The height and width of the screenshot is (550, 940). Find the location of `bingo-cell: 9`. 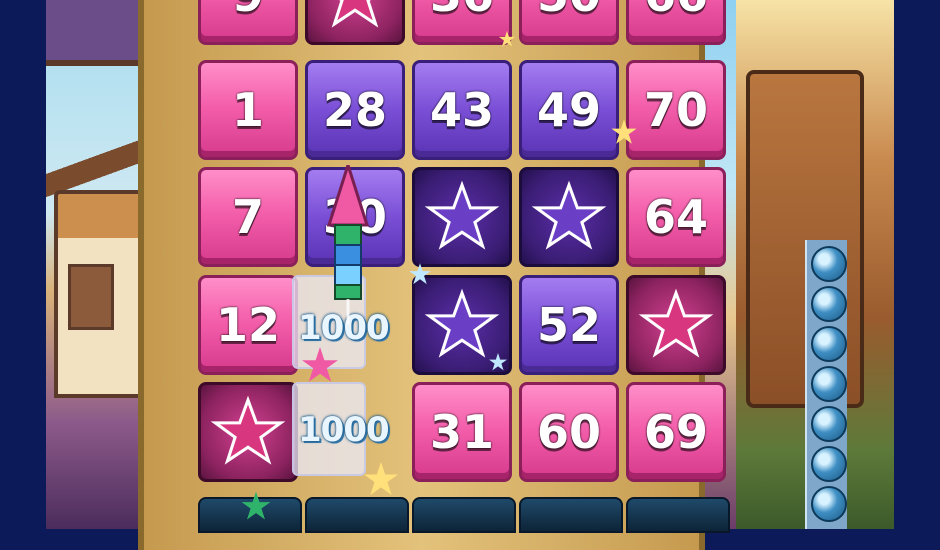

bingo-cell: 9 is located at coordinates (248, 22).